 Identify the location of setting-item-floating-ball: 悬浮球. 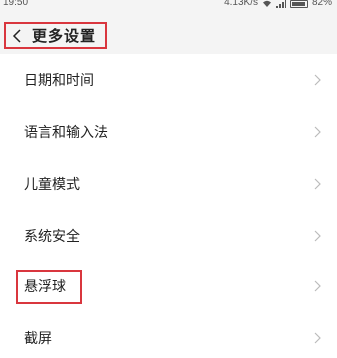
(168, 286).